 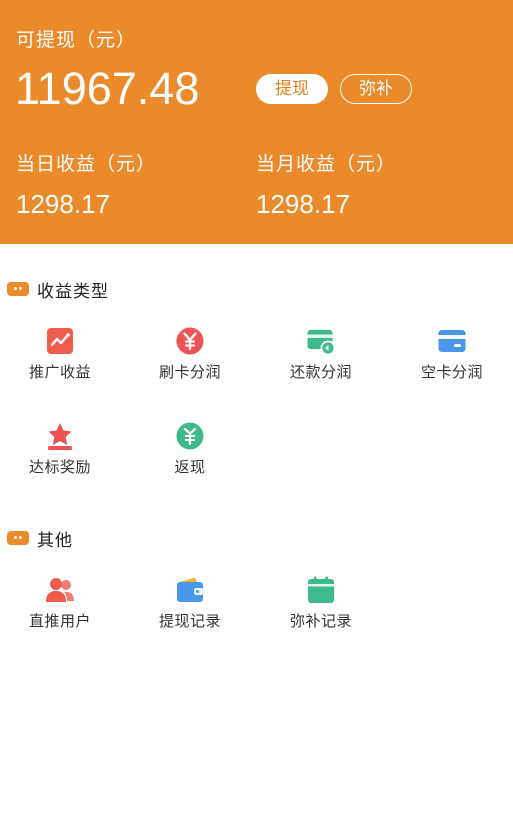 I want to click on credit-card-icon, so click(x=452, y=341).